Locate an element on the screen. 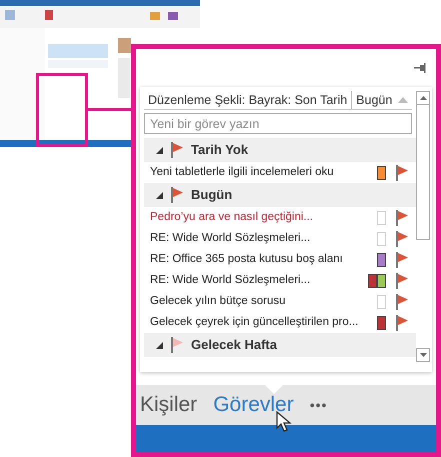 This screenshot has width=441, height=457. mouse-cursor-icon is located at coordinates (284, 422).